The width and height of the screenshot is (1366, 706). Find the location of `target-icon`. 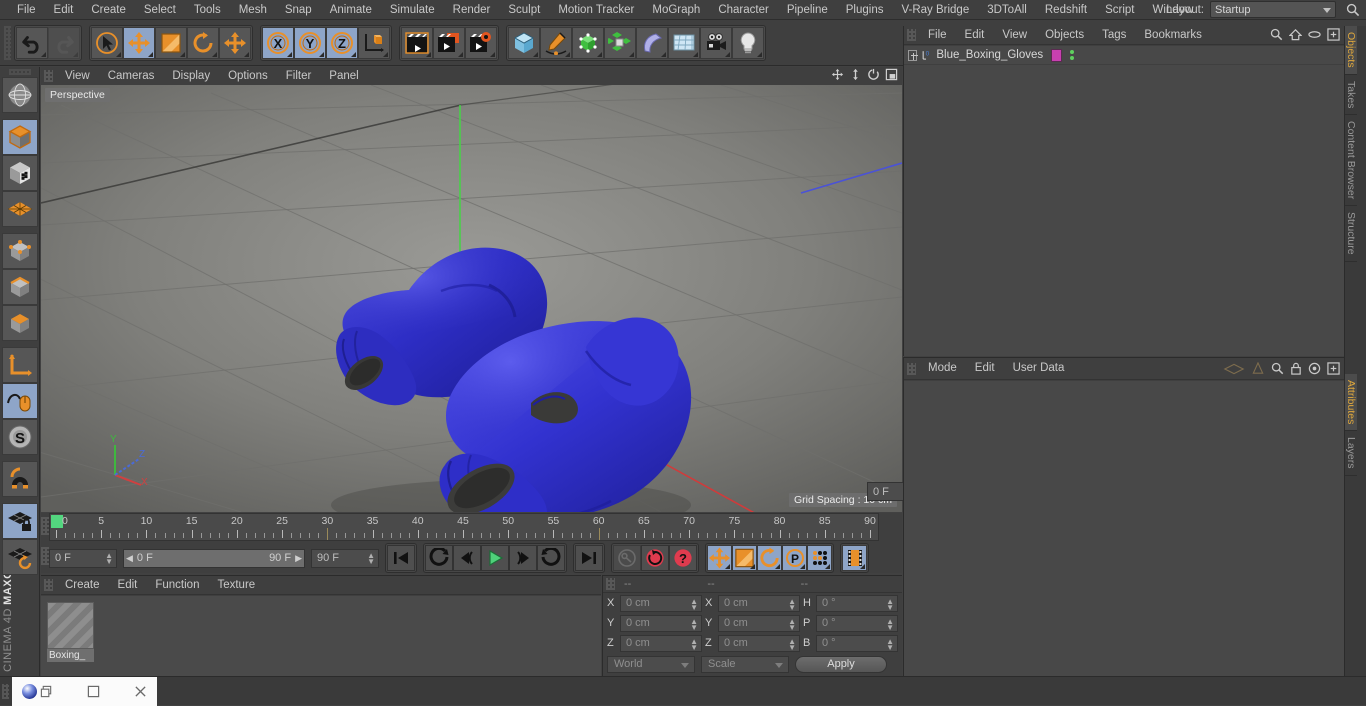

target-icon is located at coordinates (1314, 370).